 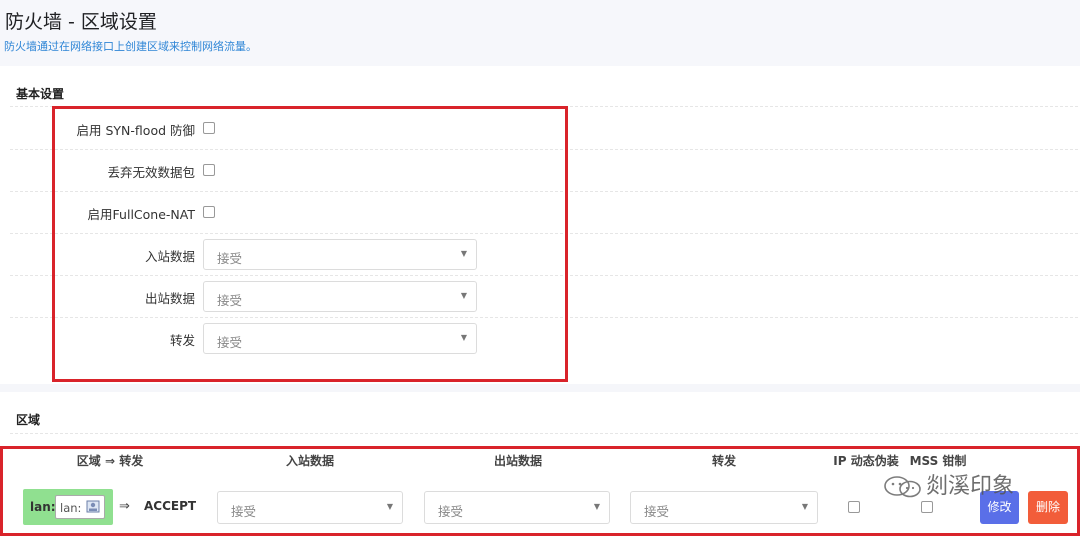 What do you see at coordinates (540, 388) in the screenshot?
I see `section-separator` at bounding box center [540, 388].